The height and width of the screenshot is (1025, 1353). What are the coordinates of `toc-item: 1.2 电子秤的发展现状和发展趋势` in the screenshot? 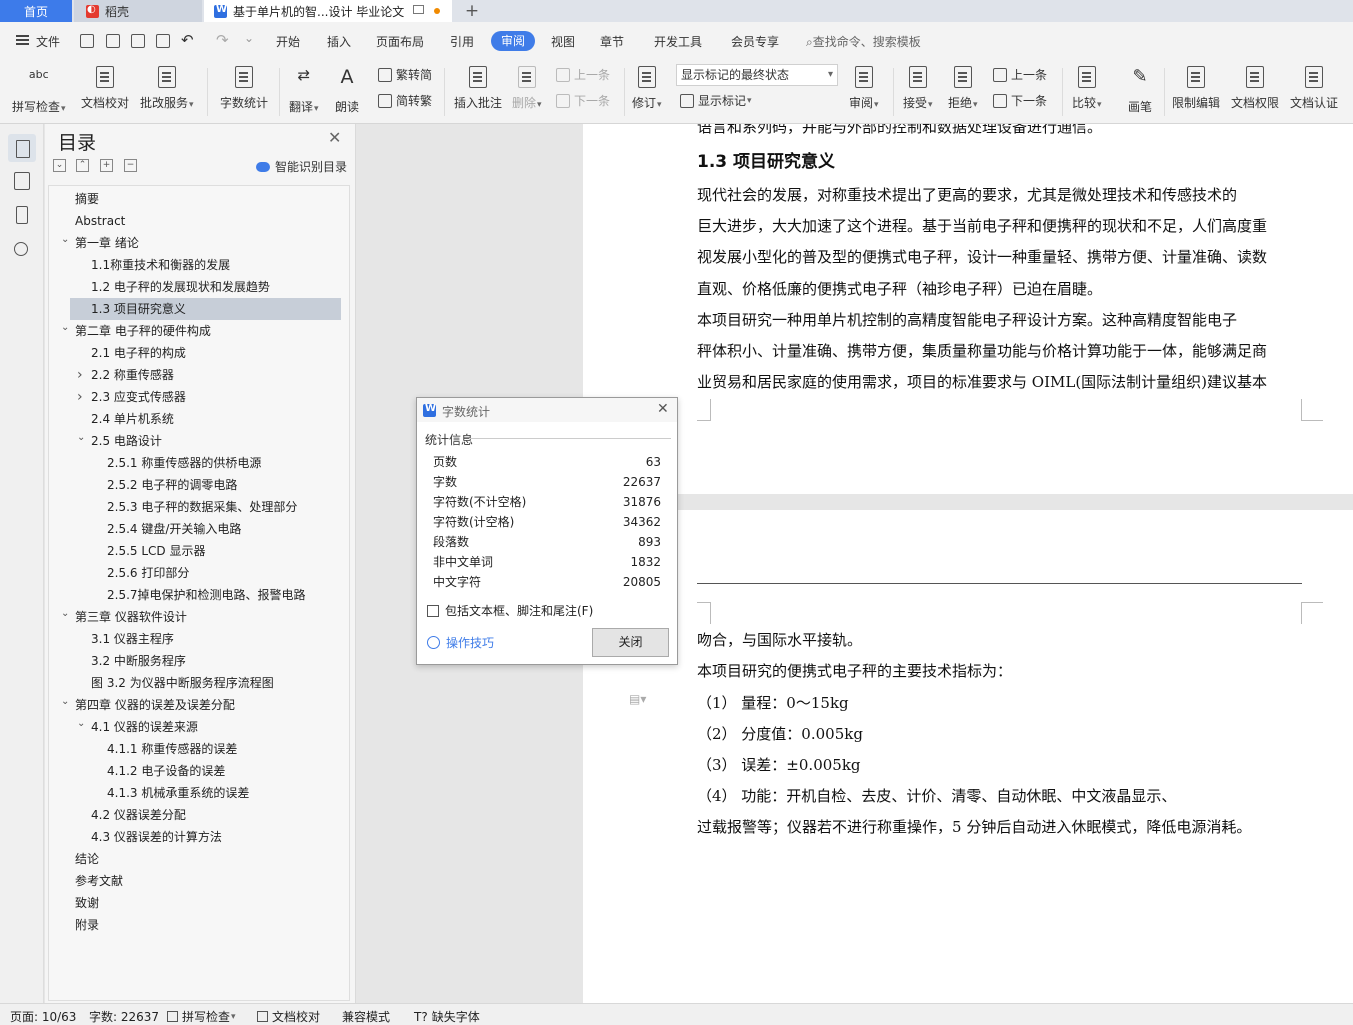 It's located at (199, 287).